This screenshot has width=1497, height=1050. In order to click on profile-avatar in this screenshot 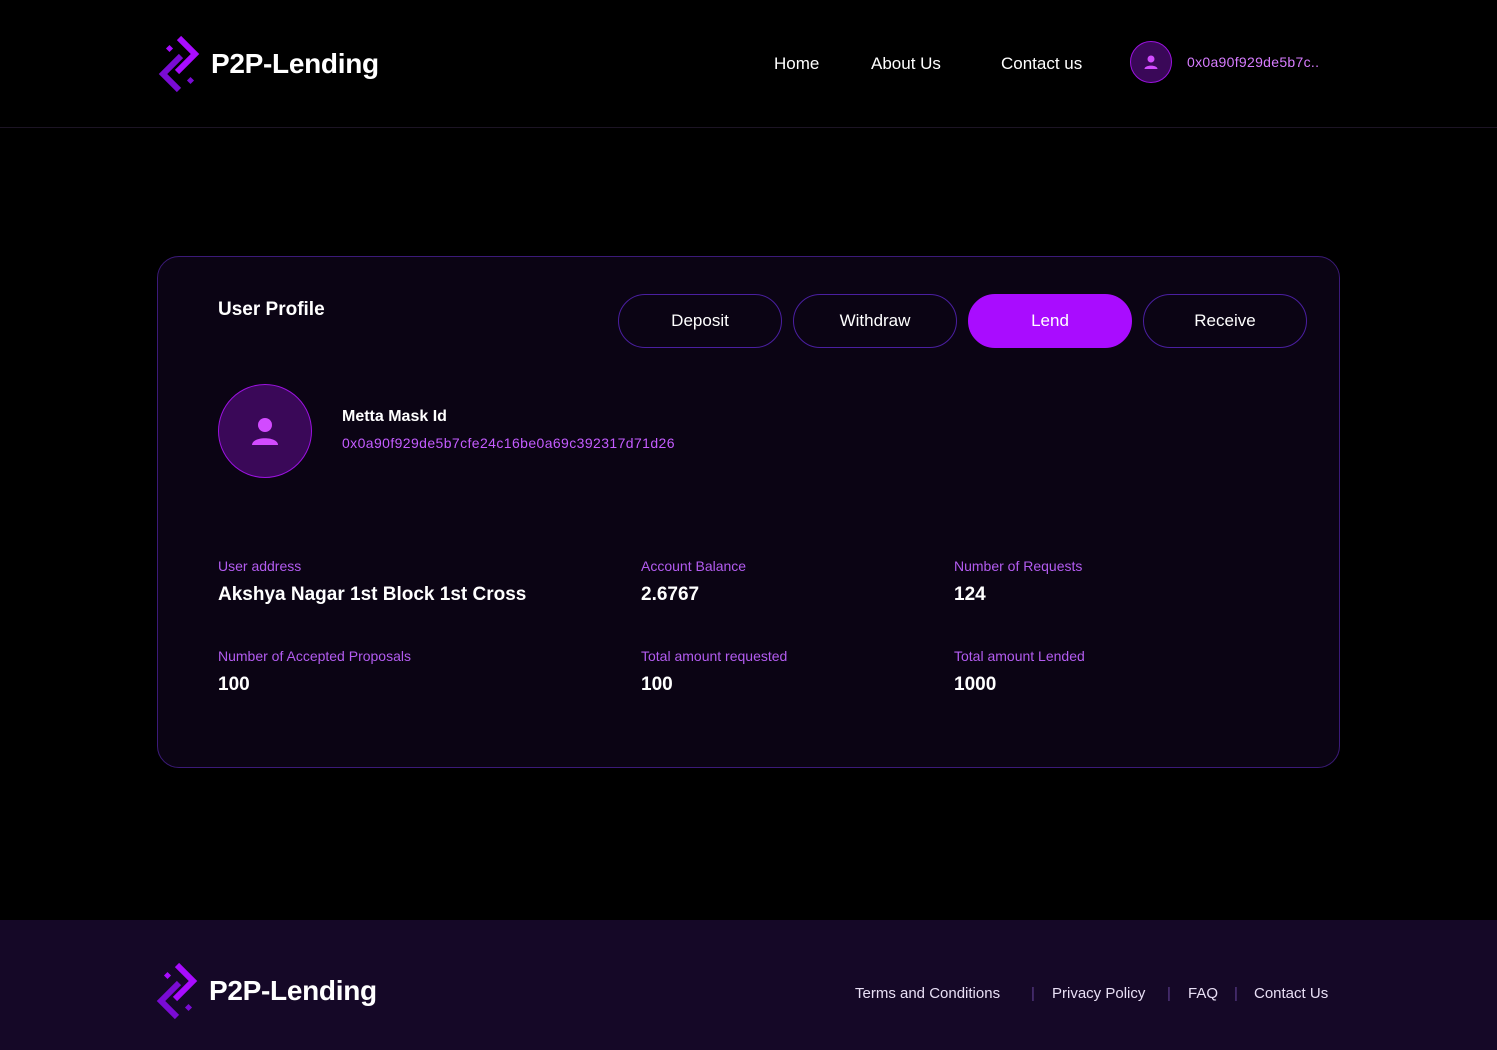, I will do `click(265, 431)`.